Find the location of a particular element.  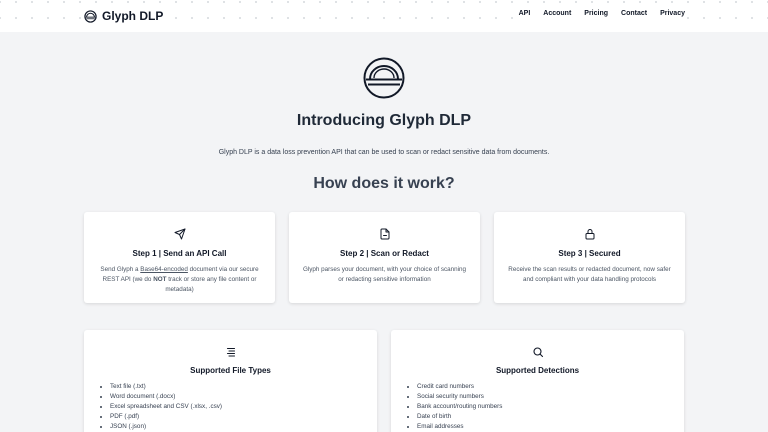

list-item: Credit card numbers is located at coordinates (459, 387).